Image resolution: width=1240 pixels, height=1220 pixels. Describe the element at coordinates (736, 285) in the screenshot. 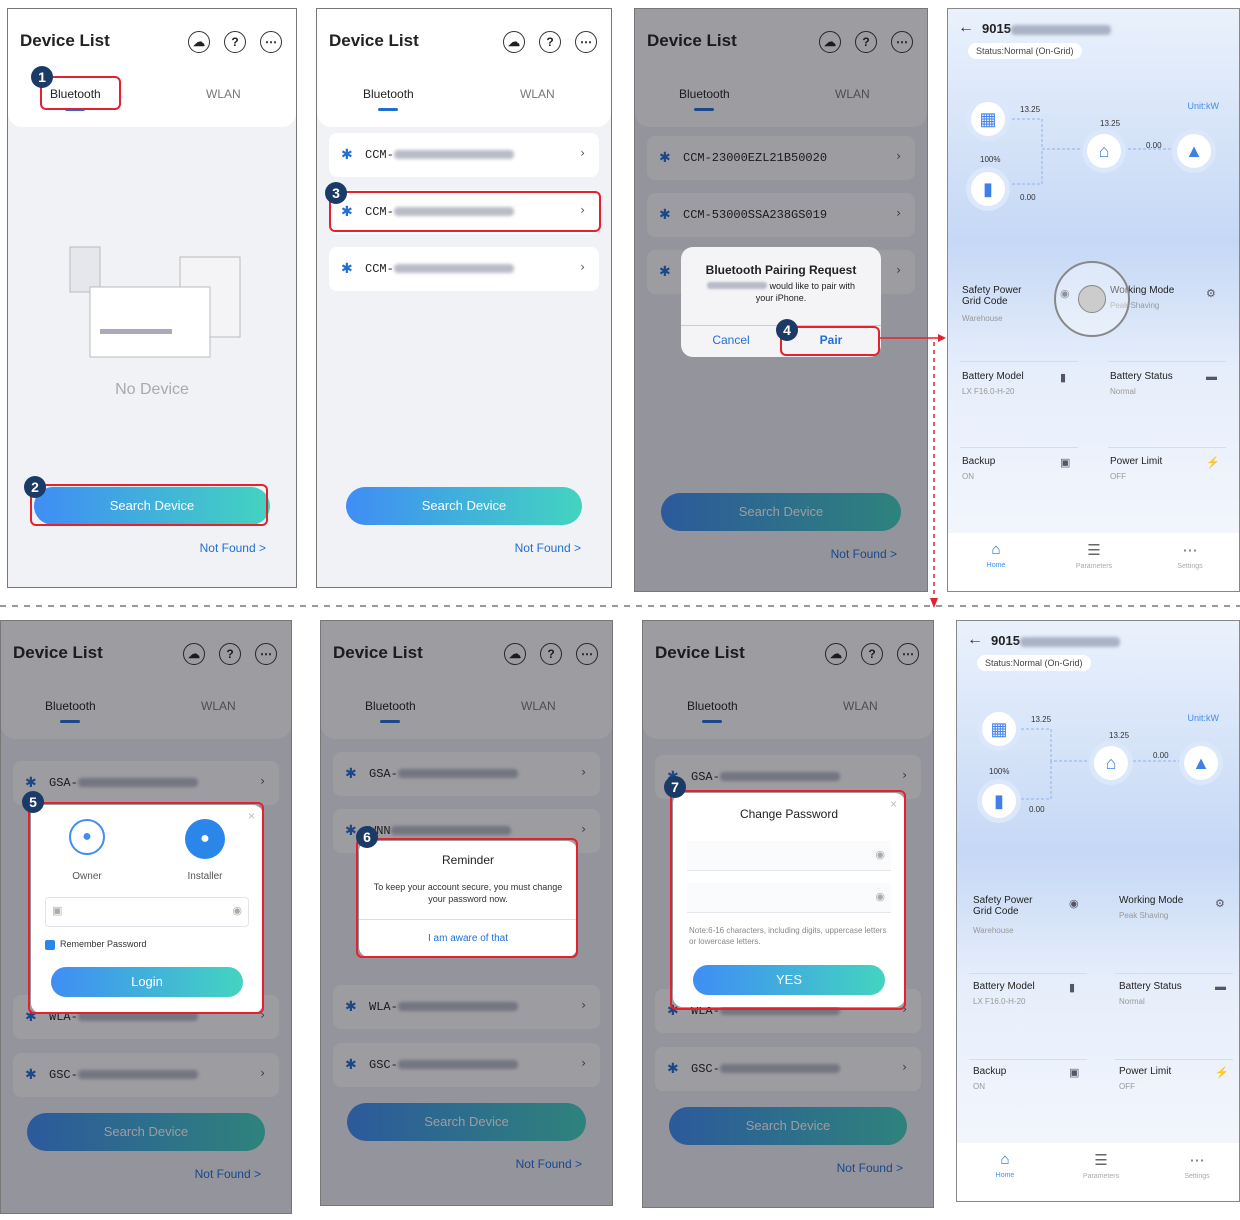

I see `blurred-device-name` at that location.